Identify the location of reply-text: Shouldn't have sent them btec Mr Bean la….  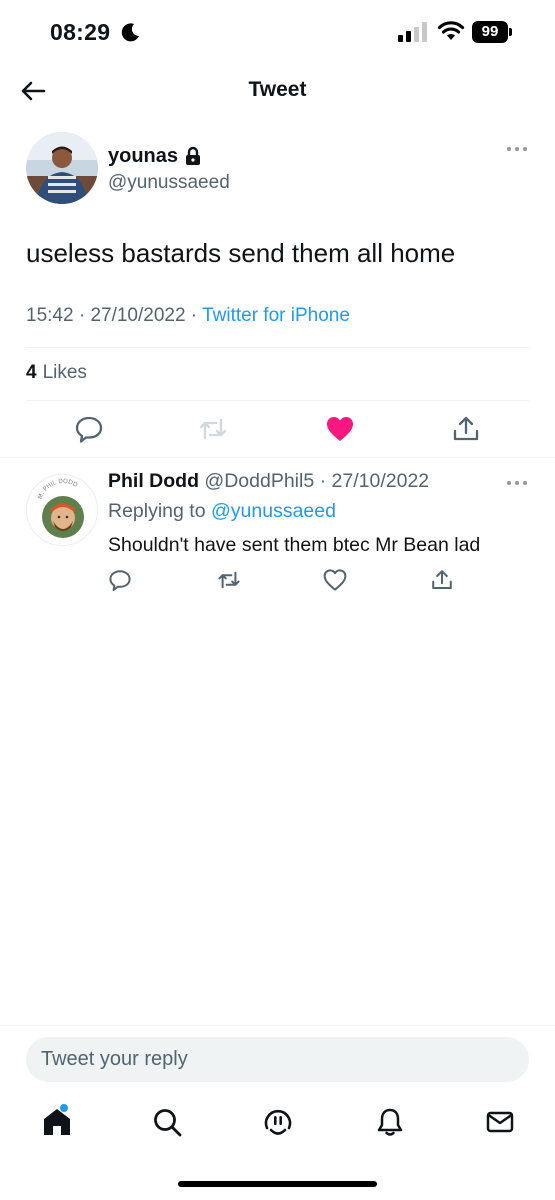
(294, 545).